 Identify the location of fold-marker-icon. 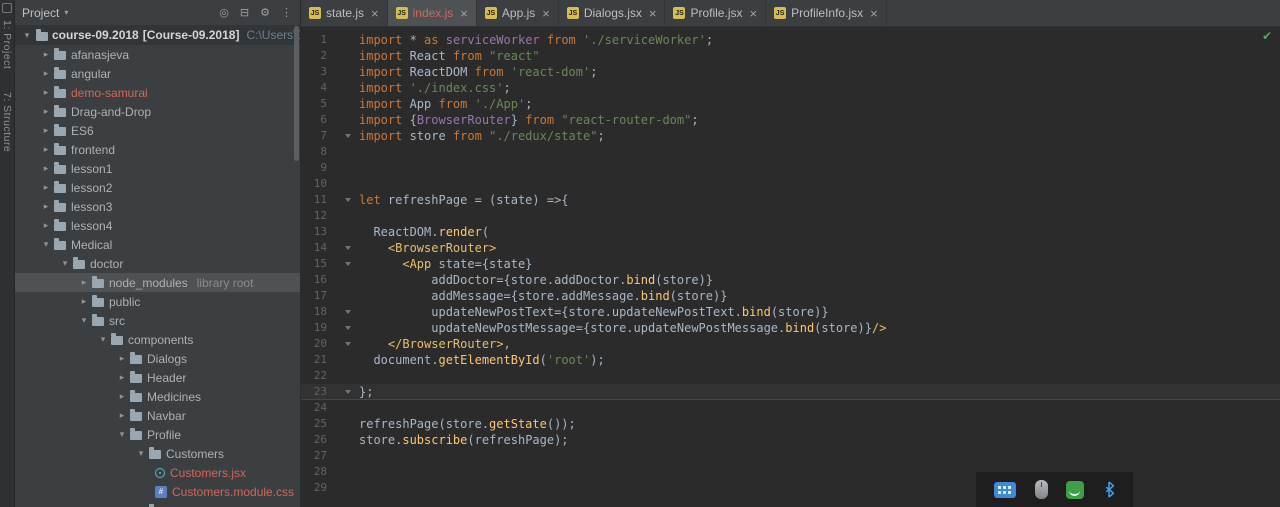
(348, 344).